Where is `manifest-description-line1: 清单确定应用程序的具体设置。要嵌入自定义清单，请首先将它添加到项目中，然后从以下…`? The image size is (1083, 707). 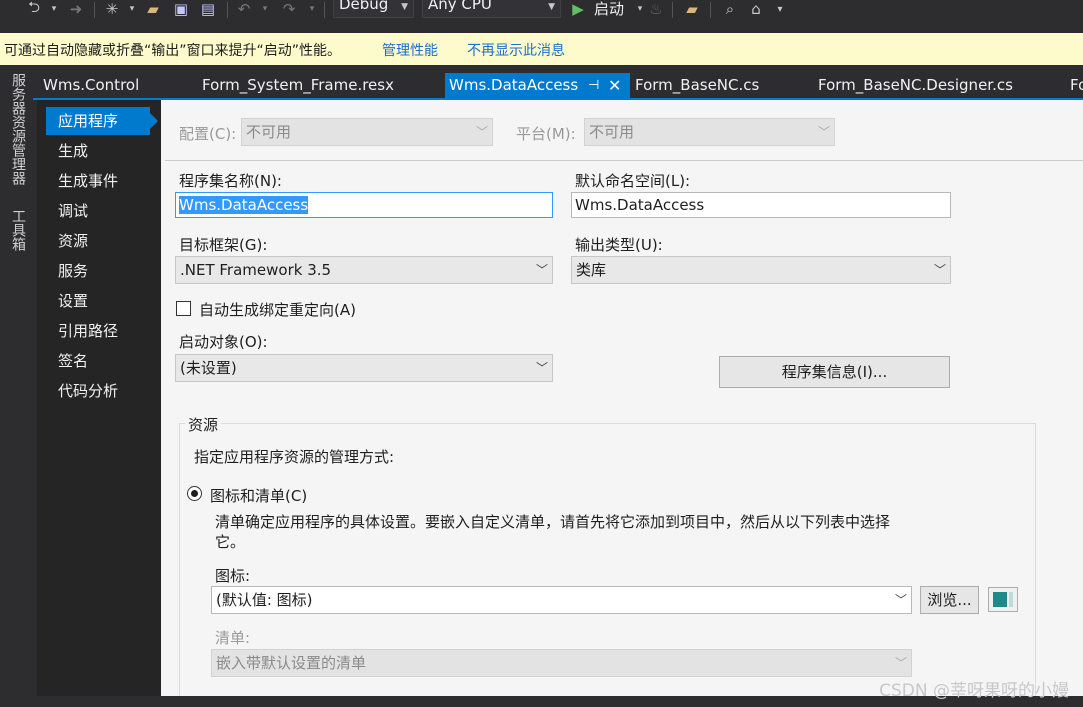
manifest-description-line1: 清单确定应用程序的具体设置。要嵌入自定义清单，请首先将它添加到项目中，然后从以下… is located at coordinates (553, 522).